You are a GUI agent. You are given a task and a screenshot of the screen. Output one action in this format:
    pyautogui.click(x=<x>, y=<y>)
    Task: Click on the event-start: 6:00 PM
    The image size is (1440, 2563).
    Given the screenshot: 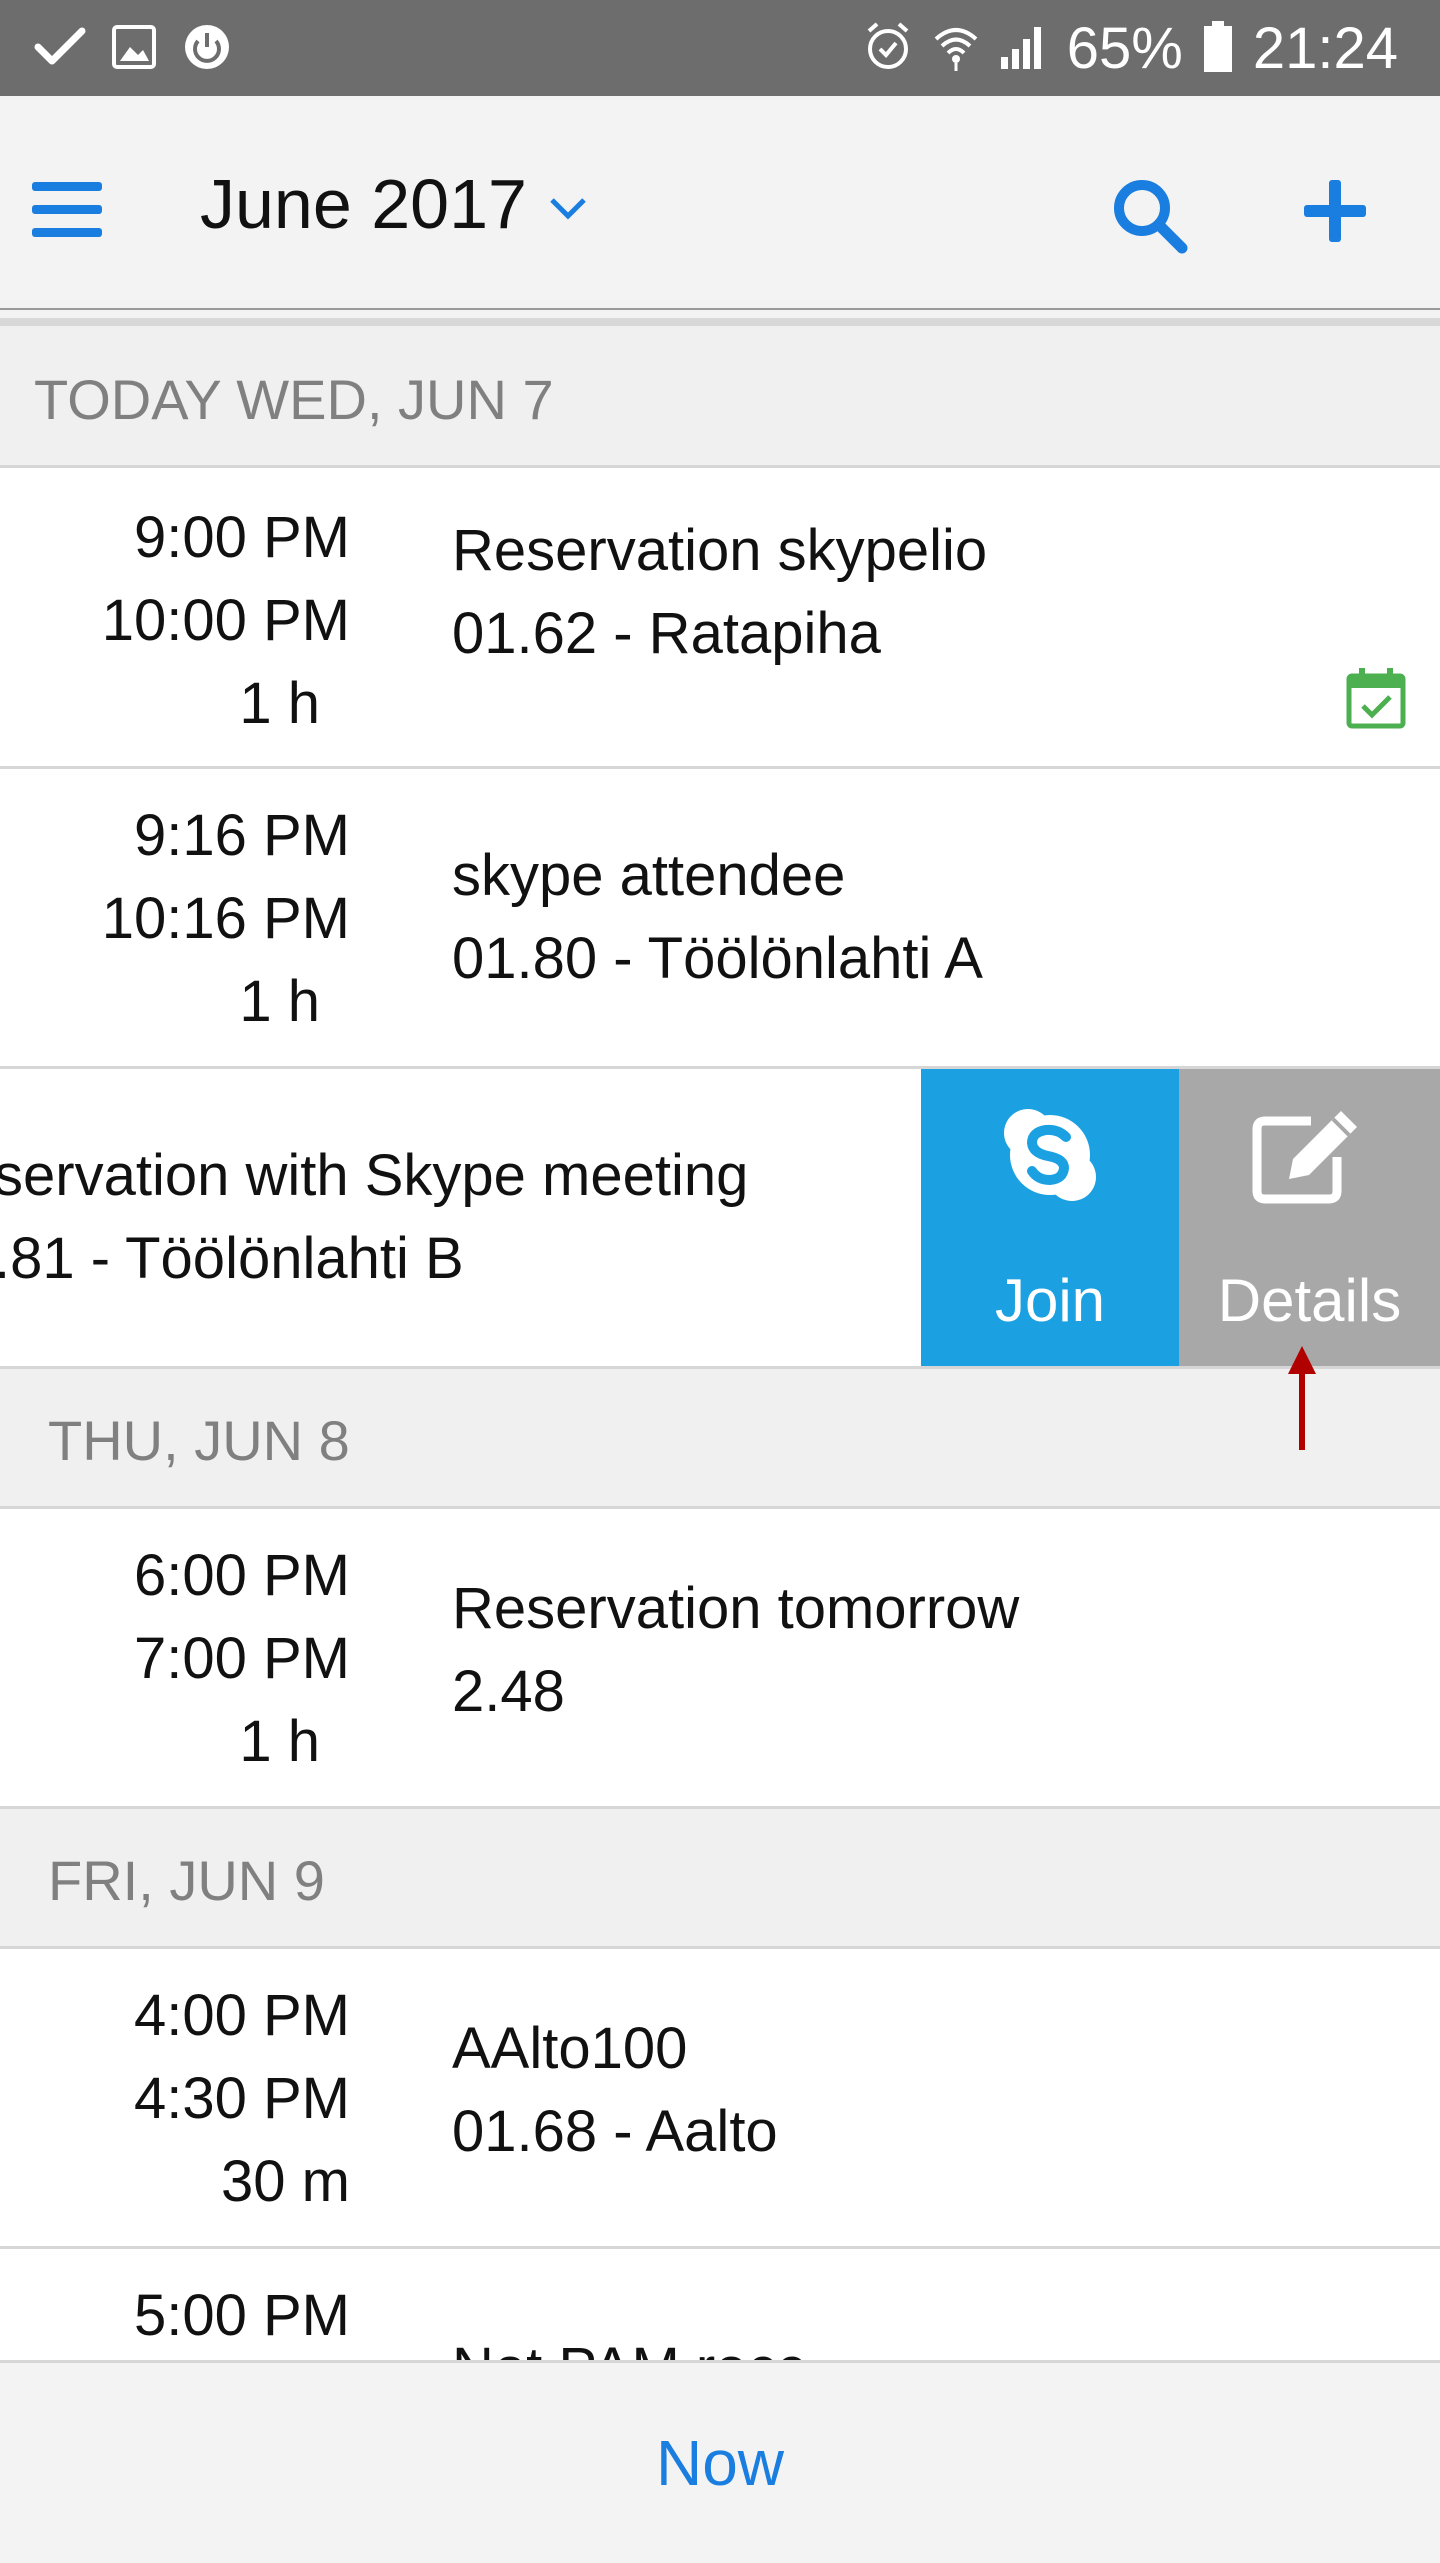 What is the action you would take?
    pyautogui.click(x=242, y=1575)
    